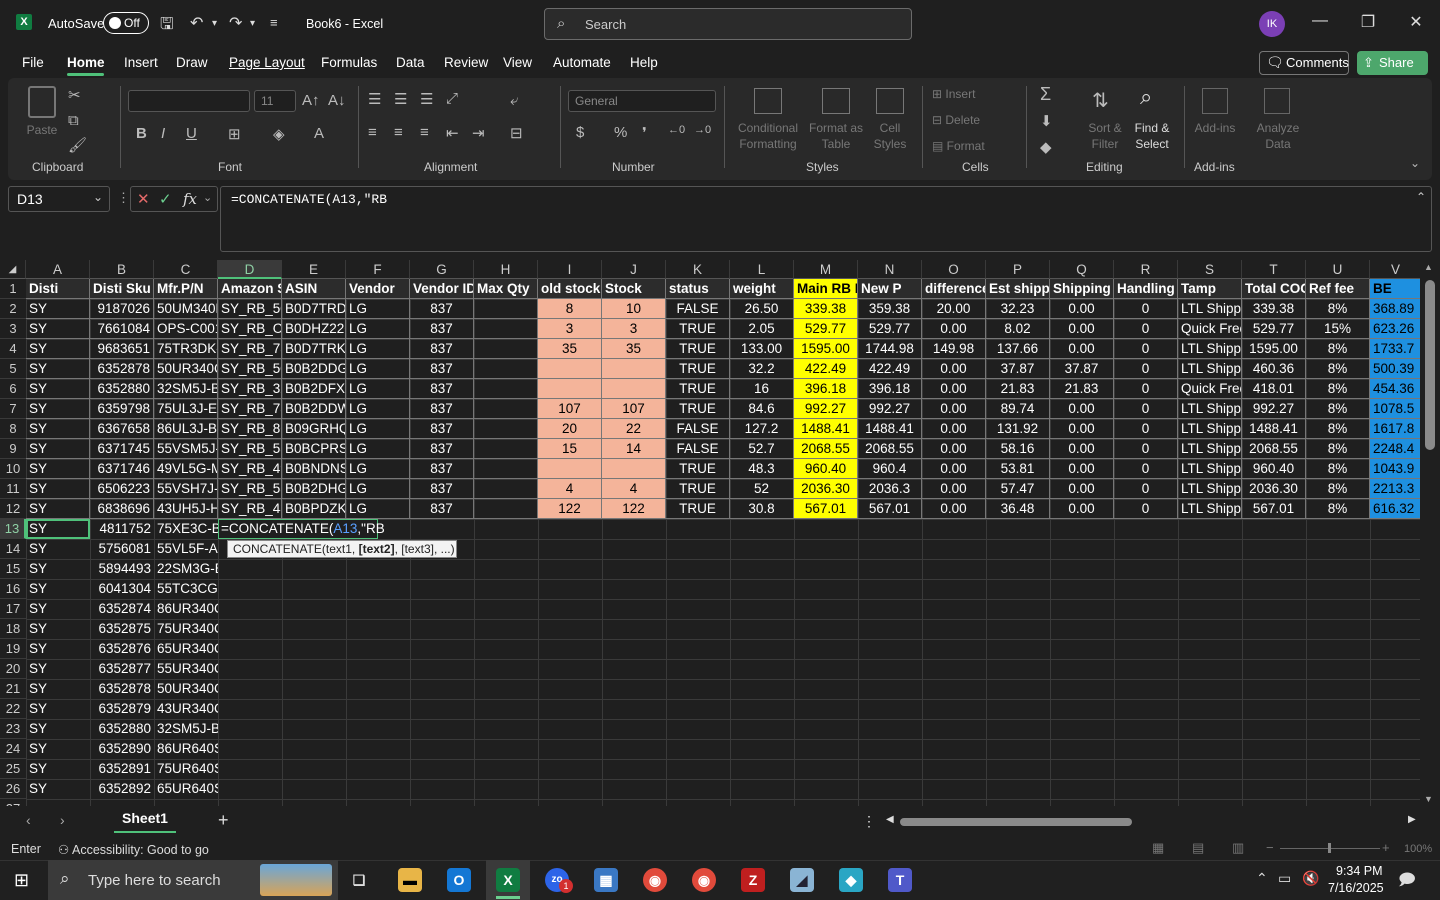 Image resolution: width=1440 pixels, height=900 pixels. What do you see at coordinates (1338, 269) in the screenshot?
I see `column-header-u: U` at bounding box center [1338, 269].